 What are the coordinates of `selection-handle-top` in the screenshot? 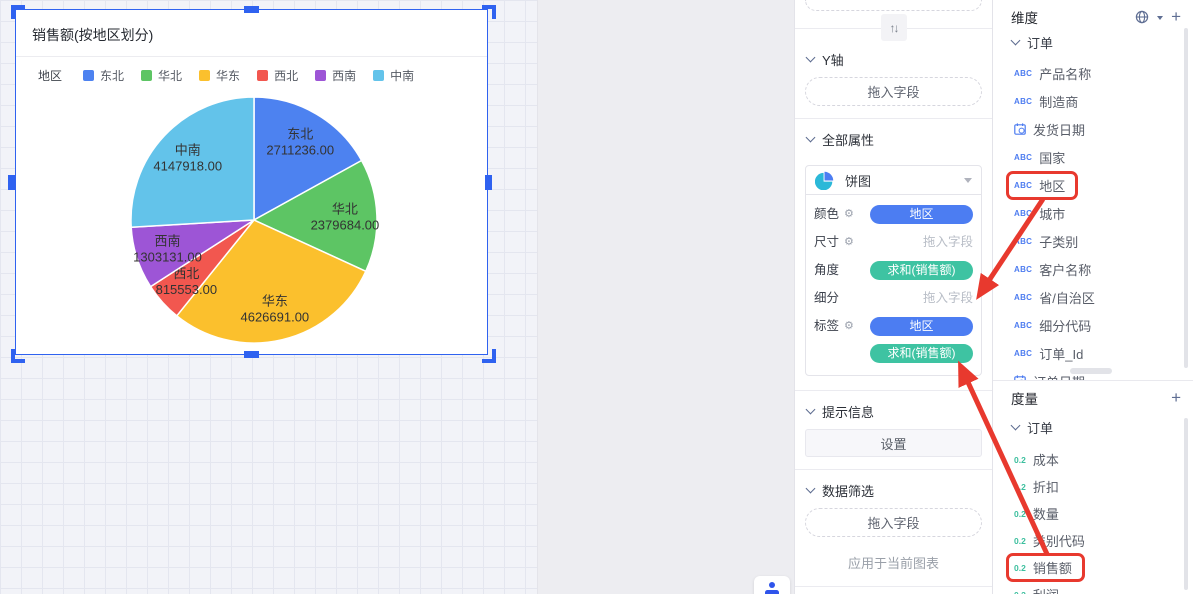 It's located at (251, 9).